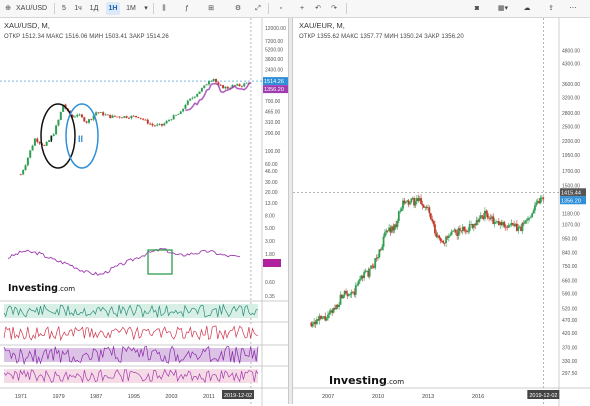 The image size is (590, 406). I want to click on left-y-tick-label: 310.00, so click(273, 123).